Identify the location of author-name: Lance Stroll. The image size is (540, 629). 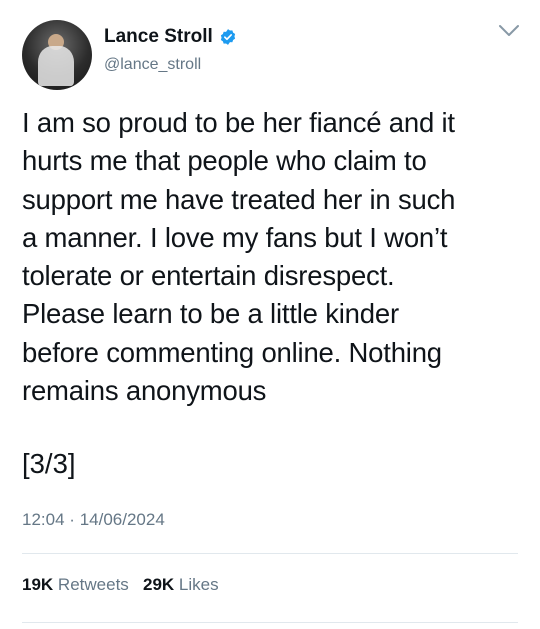
(158, 37).